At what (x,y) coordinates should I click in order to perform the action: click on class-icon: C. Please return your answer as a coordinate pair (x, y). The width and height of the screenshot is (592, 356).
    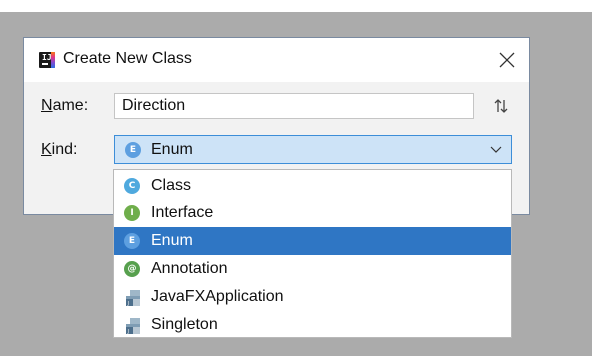
    Looking at the image, I should click on (132, 186).